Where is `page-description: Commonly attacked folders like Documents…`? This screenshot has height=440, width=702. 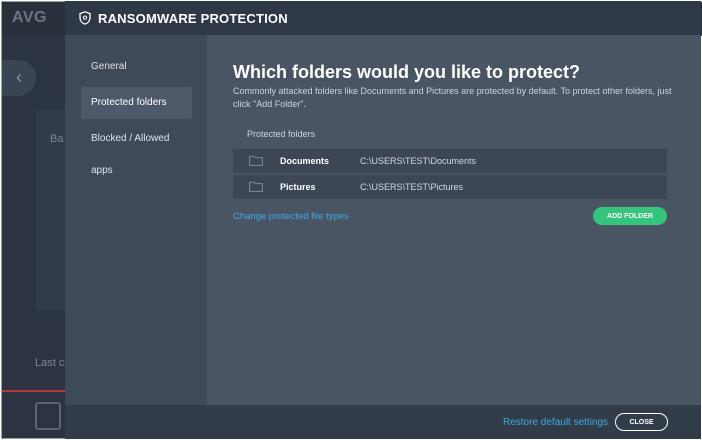
page-description: Commonly attacked folders like Documents… is located at coordinates (452, 97).